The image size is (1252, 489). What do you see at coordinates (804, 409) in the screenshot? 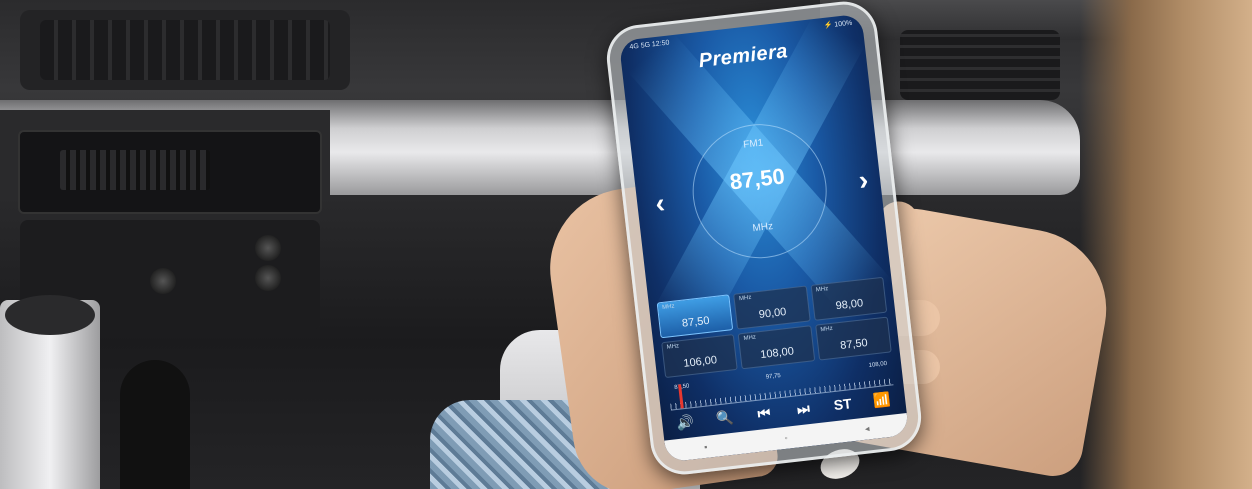
I see `next-icon: ⏭` at bounding box center [804, 409].